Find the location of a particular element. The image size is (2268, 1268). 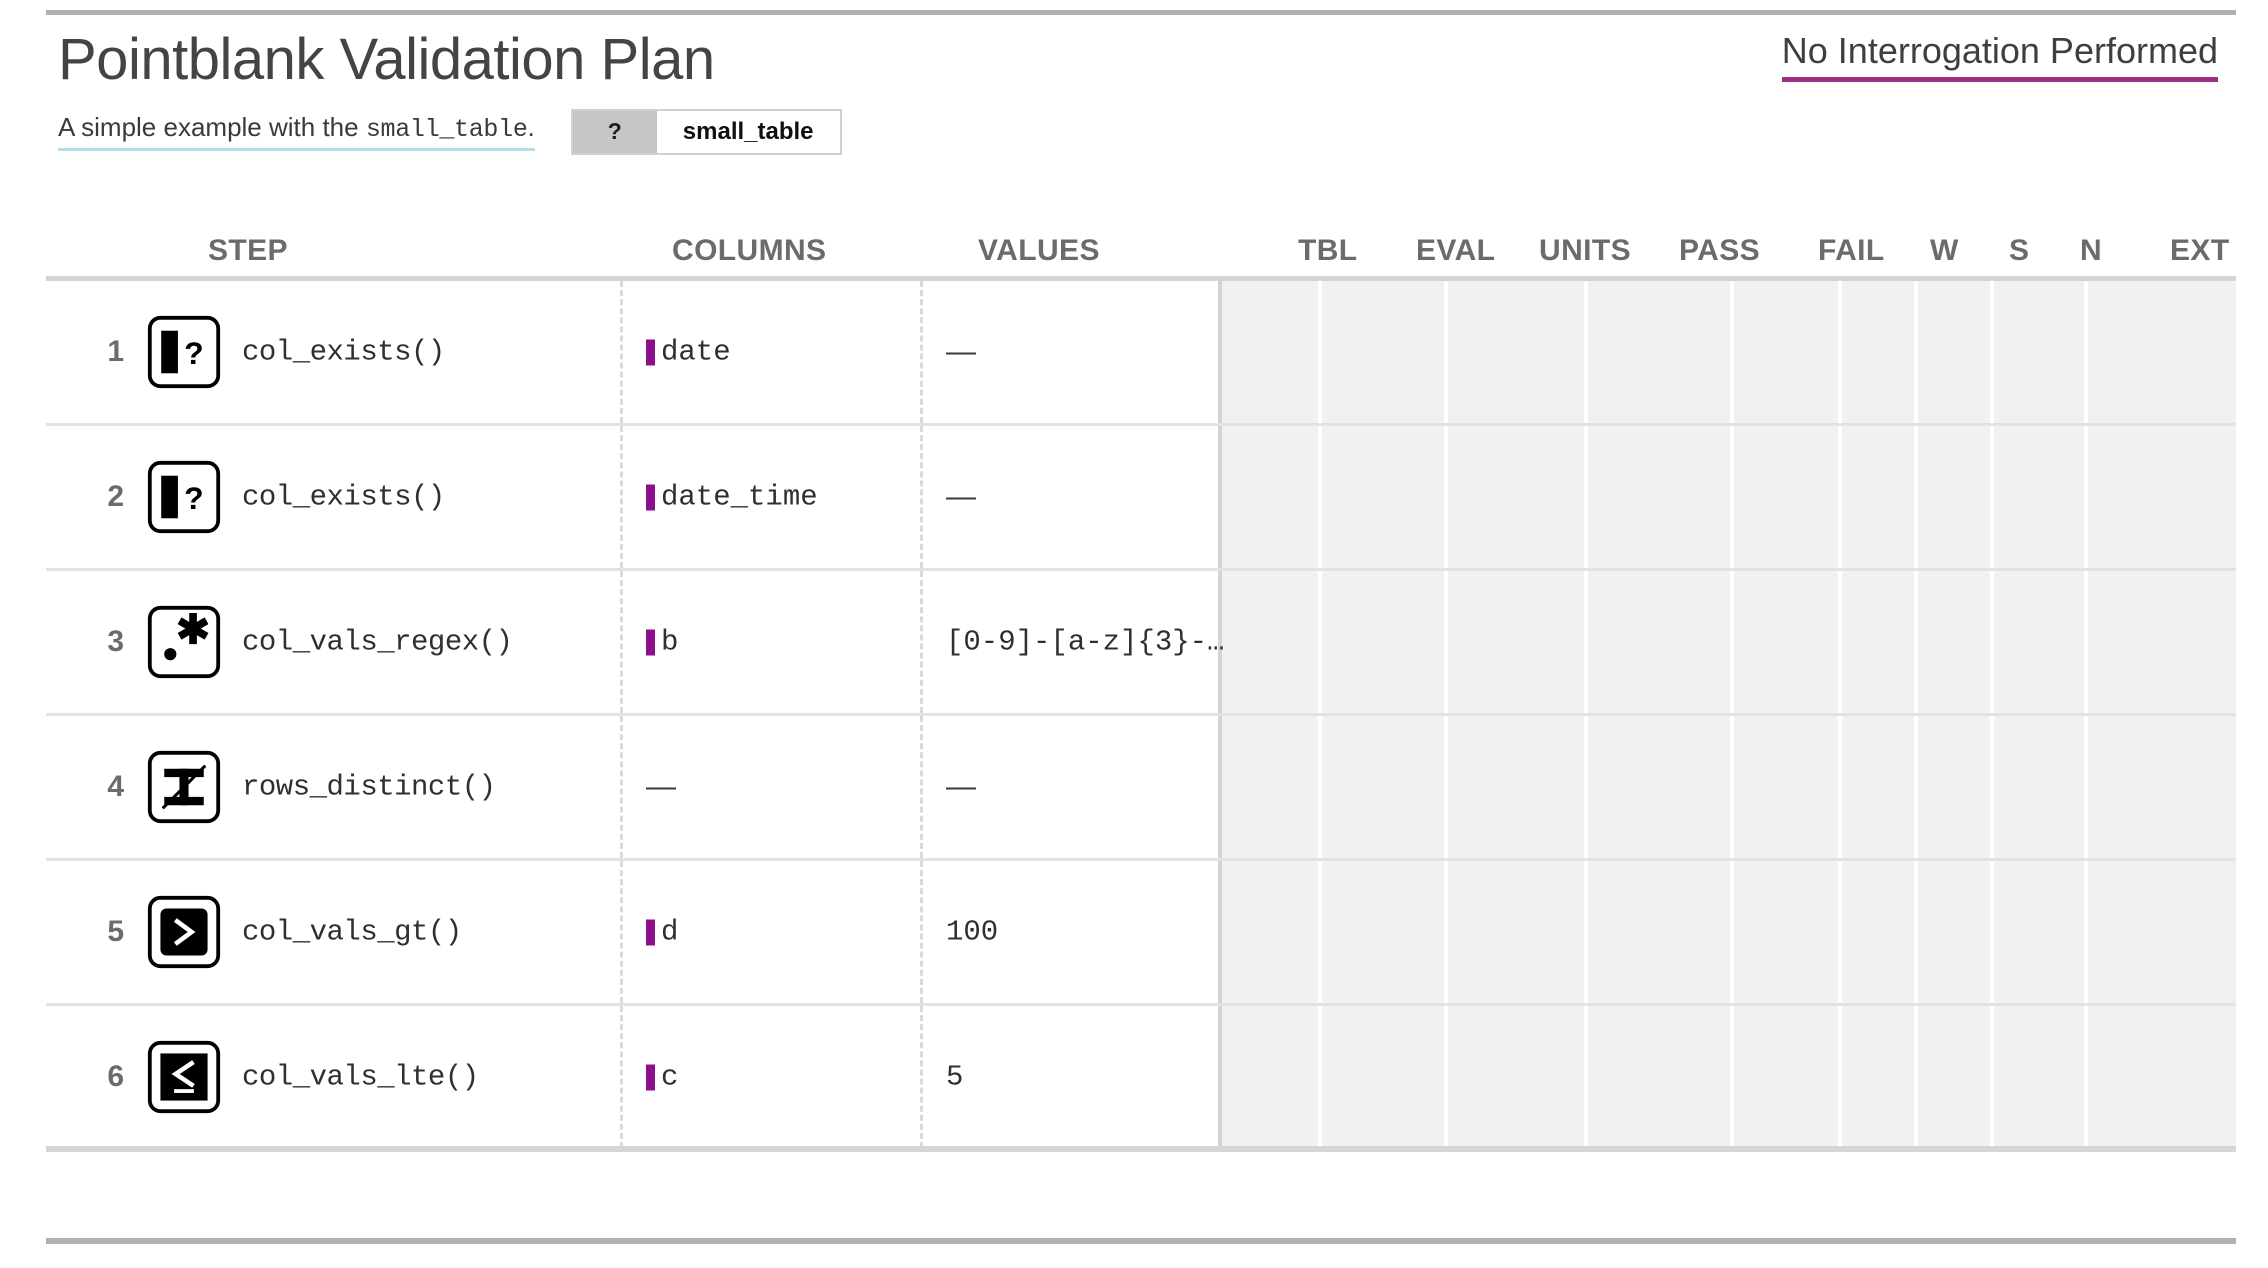

column-header-units: UNITS is located at coordinates (1585, 251).